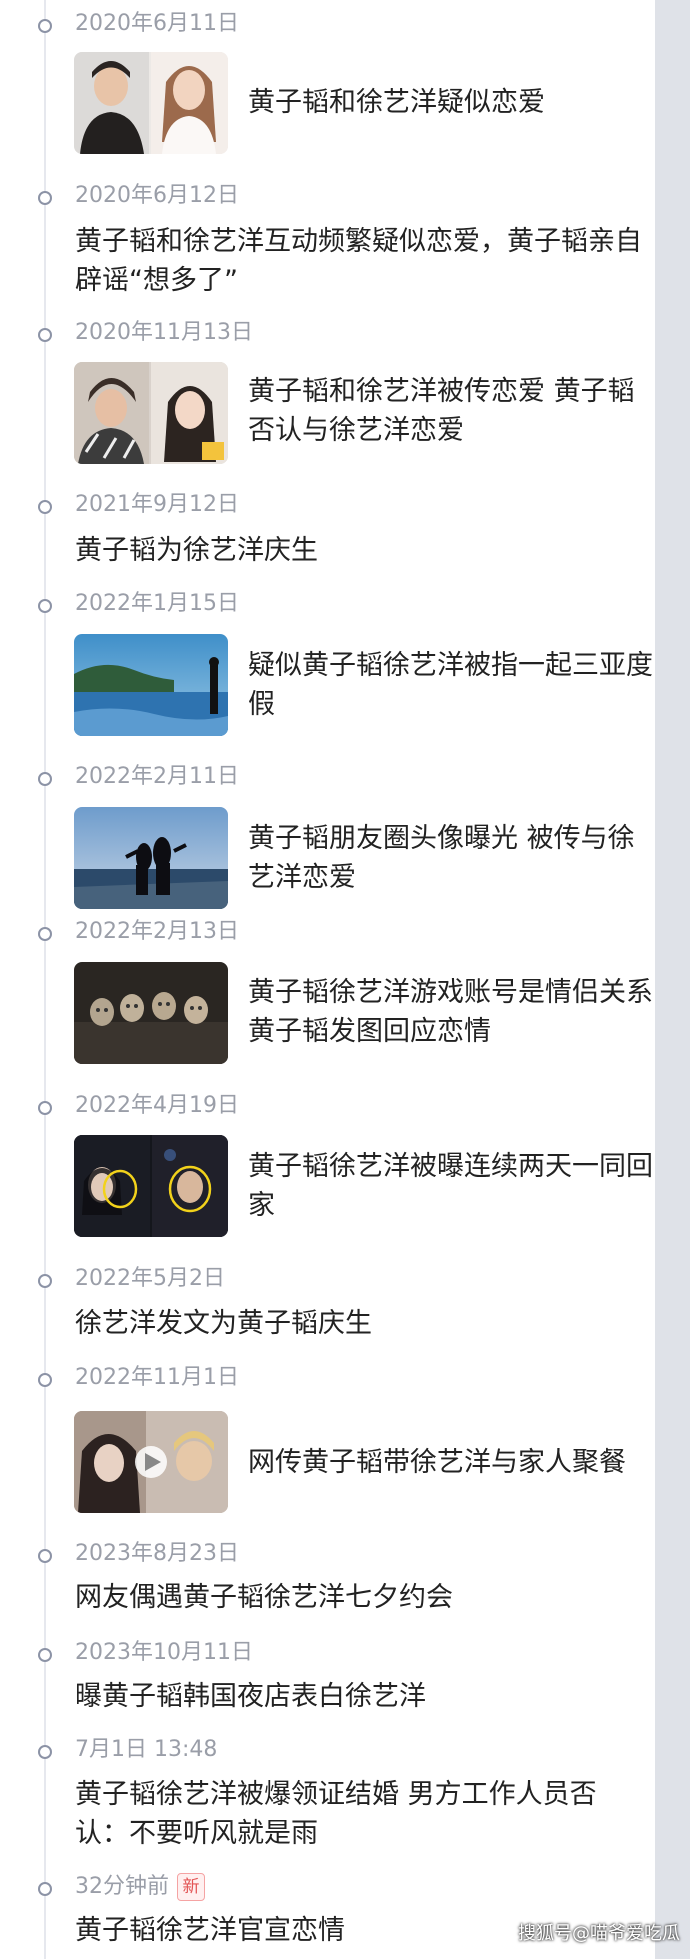 The height and width of the screenshot is (1959, 690). Describe the element at coordinates (437, 1462) in the screenshot. I see `entry-text: 网传黄子韬带徐艺洋与家人聚餐` at that location.